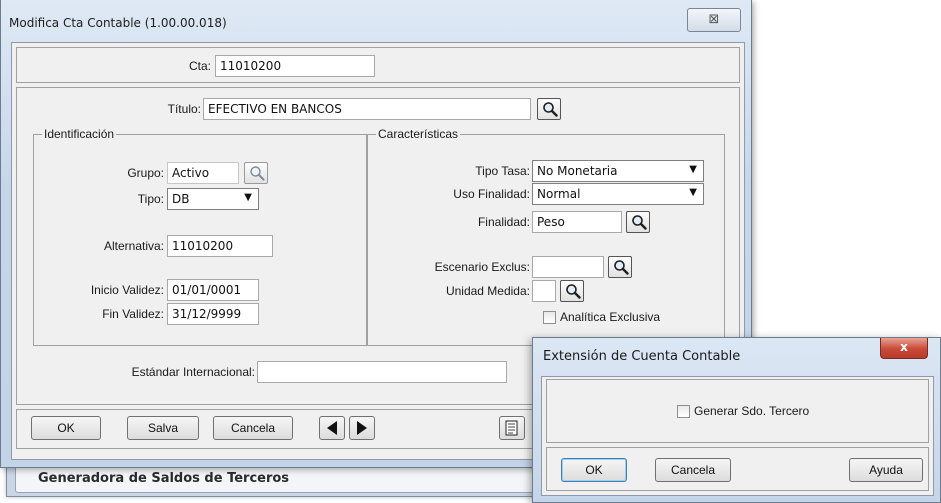 The image size is (941, 503). Describe the element at coordinates (559, 194) in the screenshot. I see `uso-finalidad-value: Normal` at that location.